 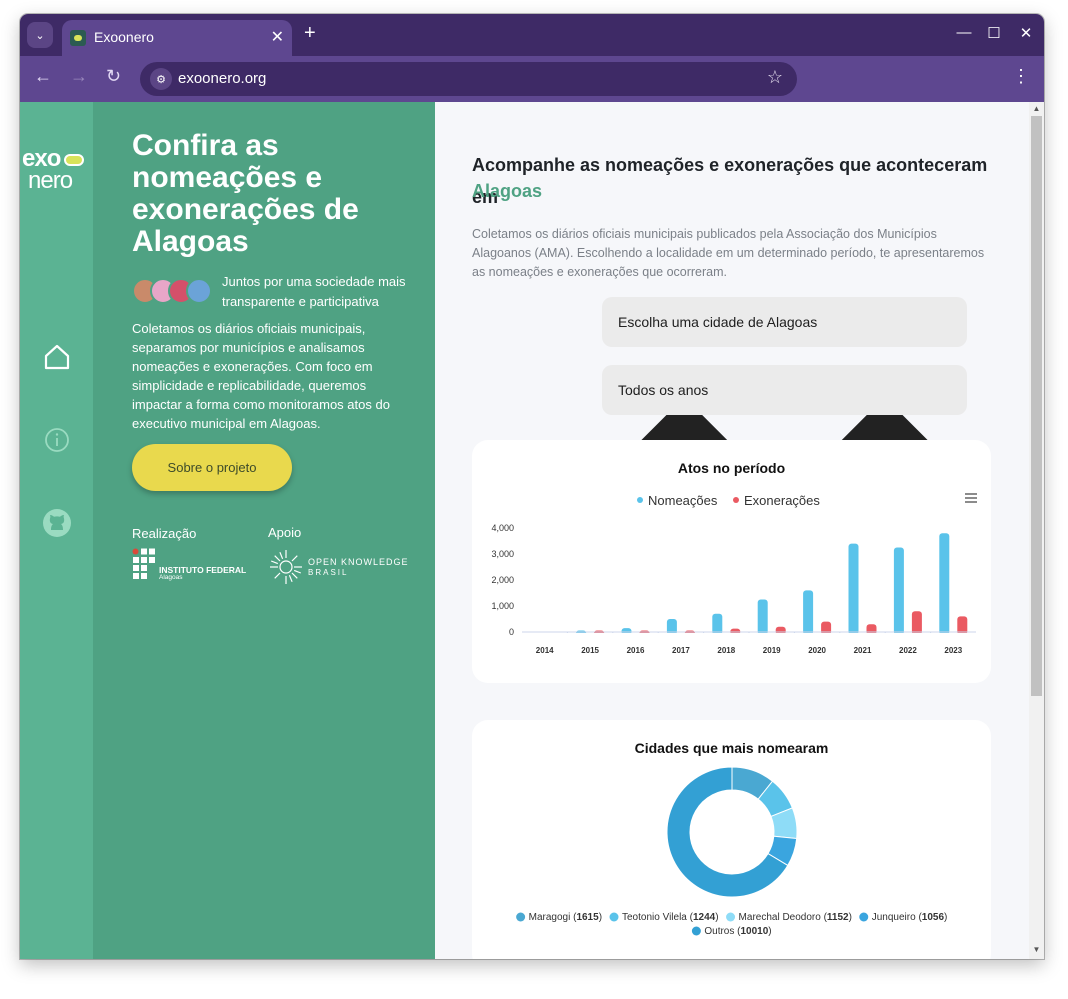 I want to click on community-avatars, so click(x=174, y=291).